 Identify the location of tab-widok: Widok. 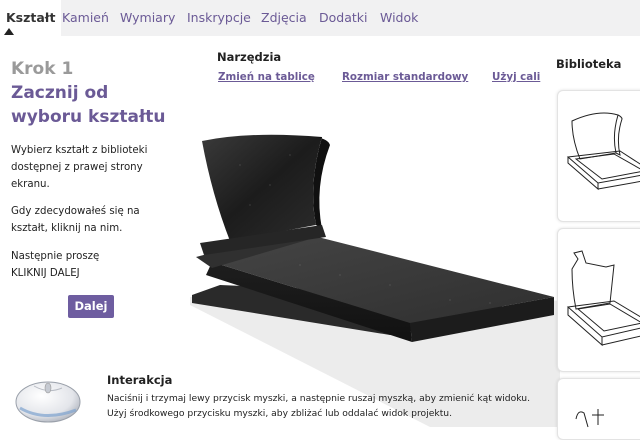
(399, 18).